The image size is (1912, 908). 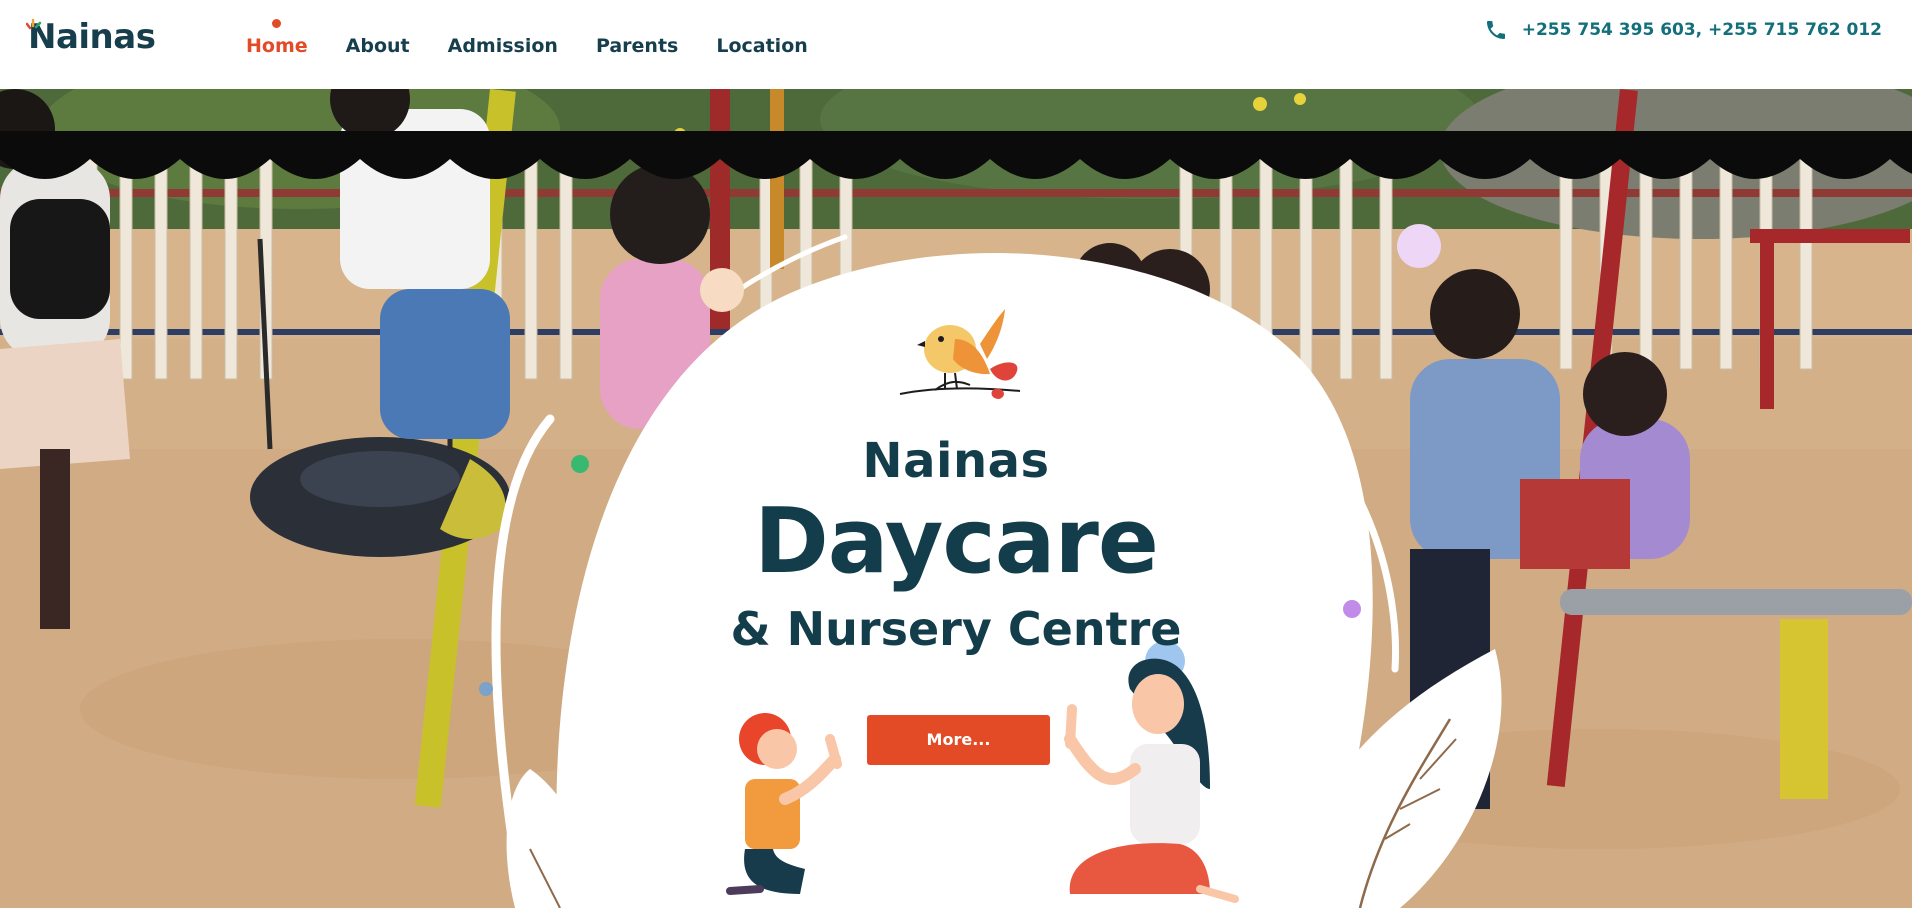 I want to click on site-logo: Nainas, so click(x=91, y=37).